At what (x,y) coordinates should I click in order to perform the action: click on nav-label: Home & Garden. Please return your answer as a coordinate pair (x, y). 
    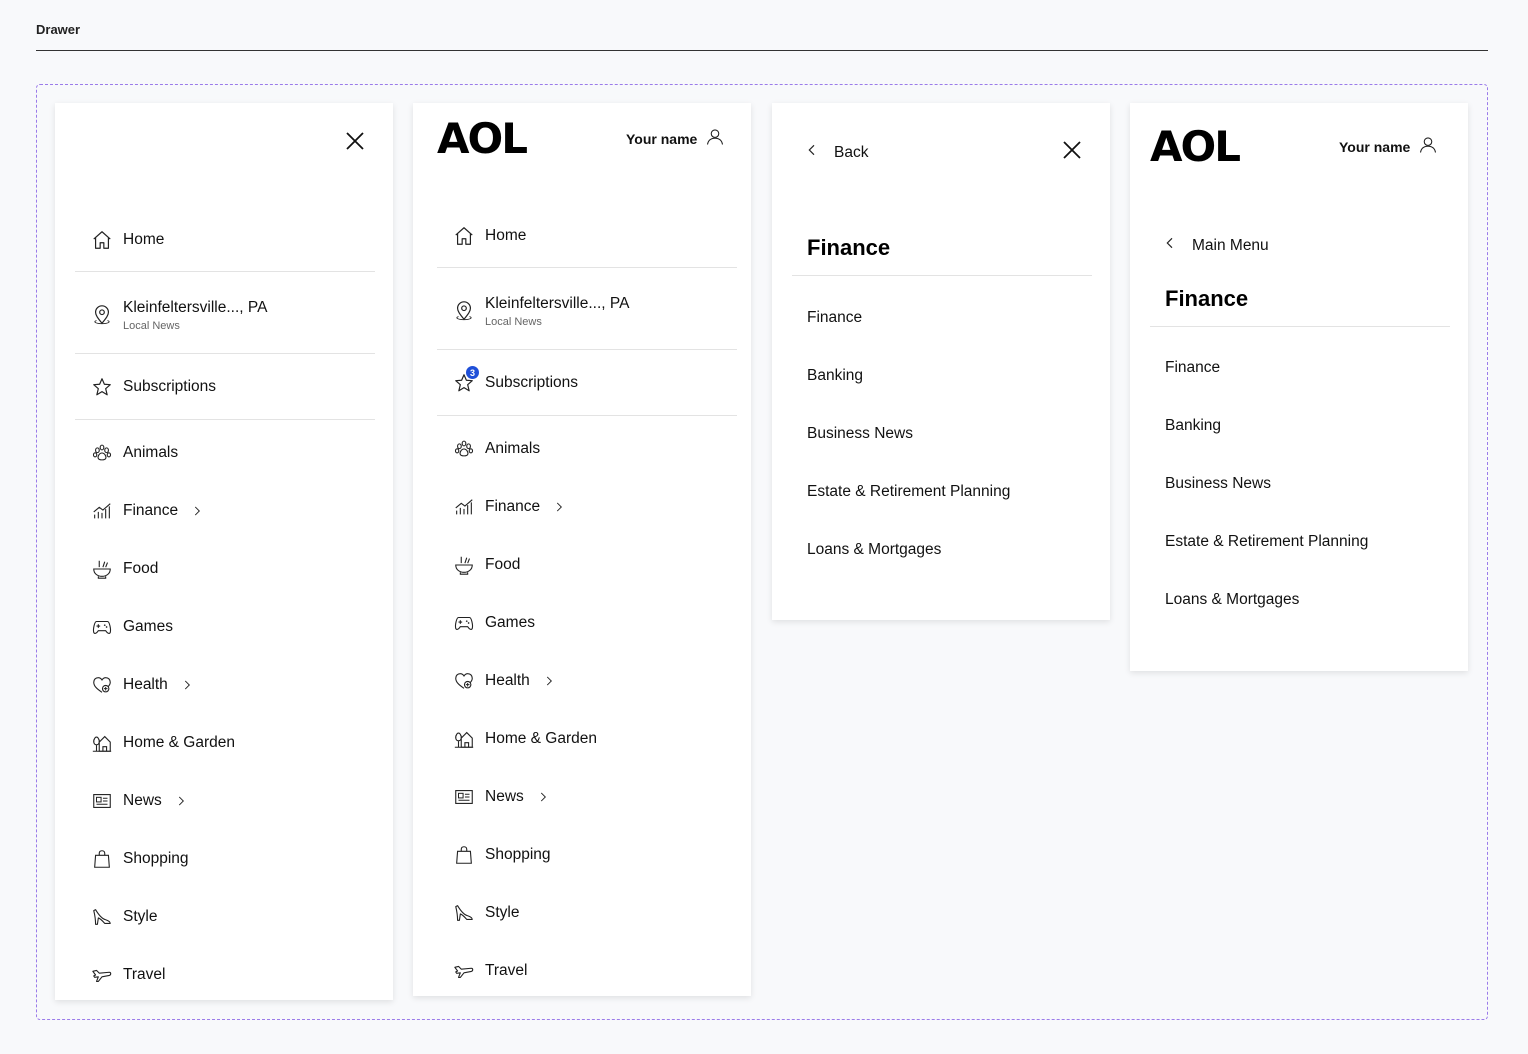
    Looking at the image, I should click on (541, 738).